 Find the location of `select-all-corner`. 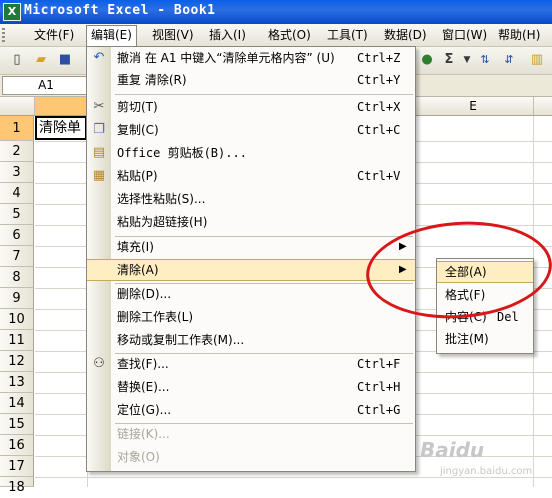

select-all-corner is located at coordinates (17, 106).